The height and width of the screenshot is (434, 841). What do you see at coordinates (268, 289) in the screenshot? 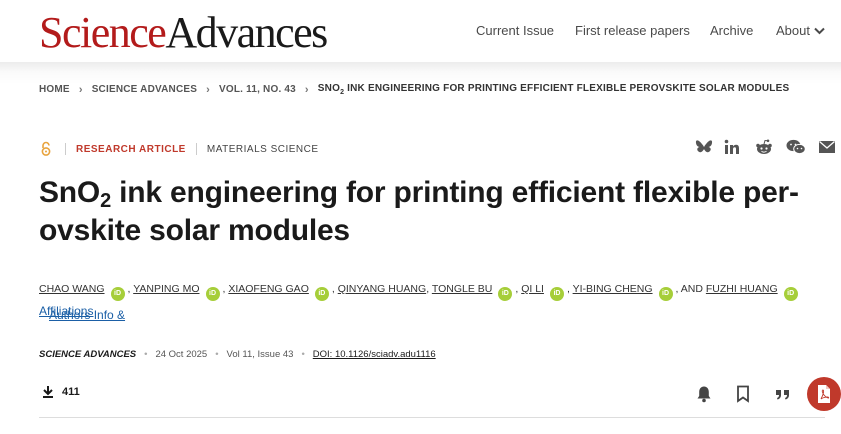
I see `author-name: XIAOFENG GAO` at bounding box center [268, 289].